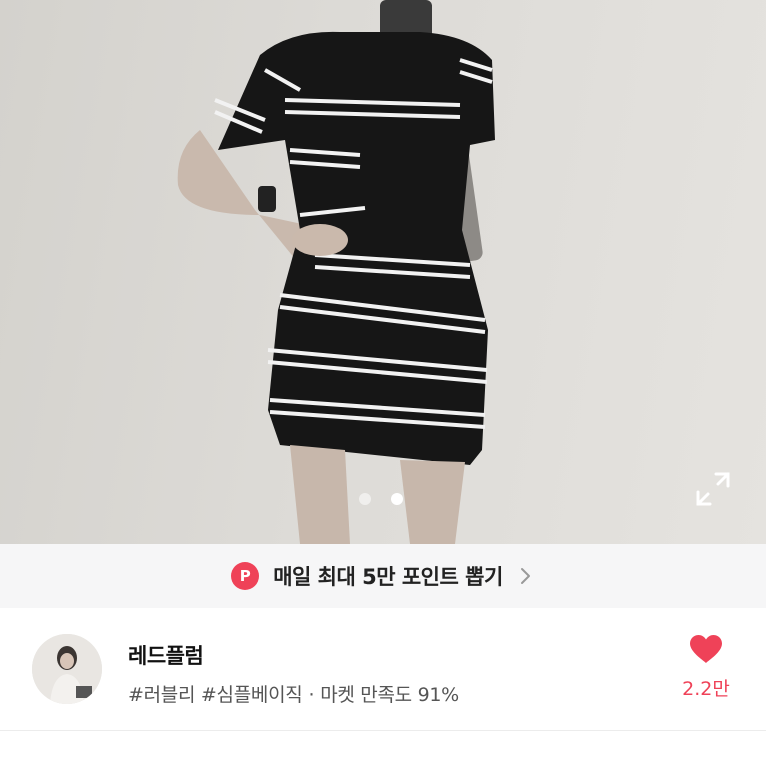  What do you see at coordinates (706, 667) in the screenshot?
I see `like-button: 2.2만` at bounding box center [706, 667].